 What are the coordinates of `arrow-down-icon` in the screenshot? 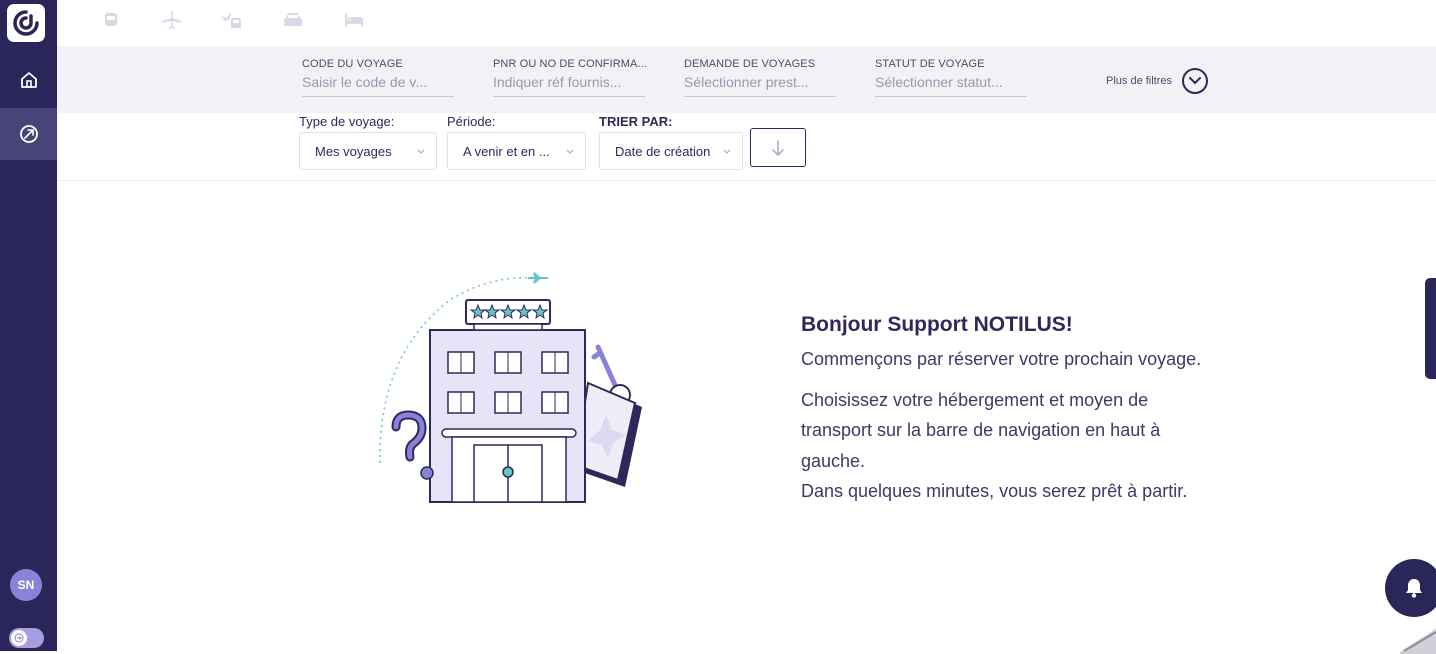 It's located at (778, 147).